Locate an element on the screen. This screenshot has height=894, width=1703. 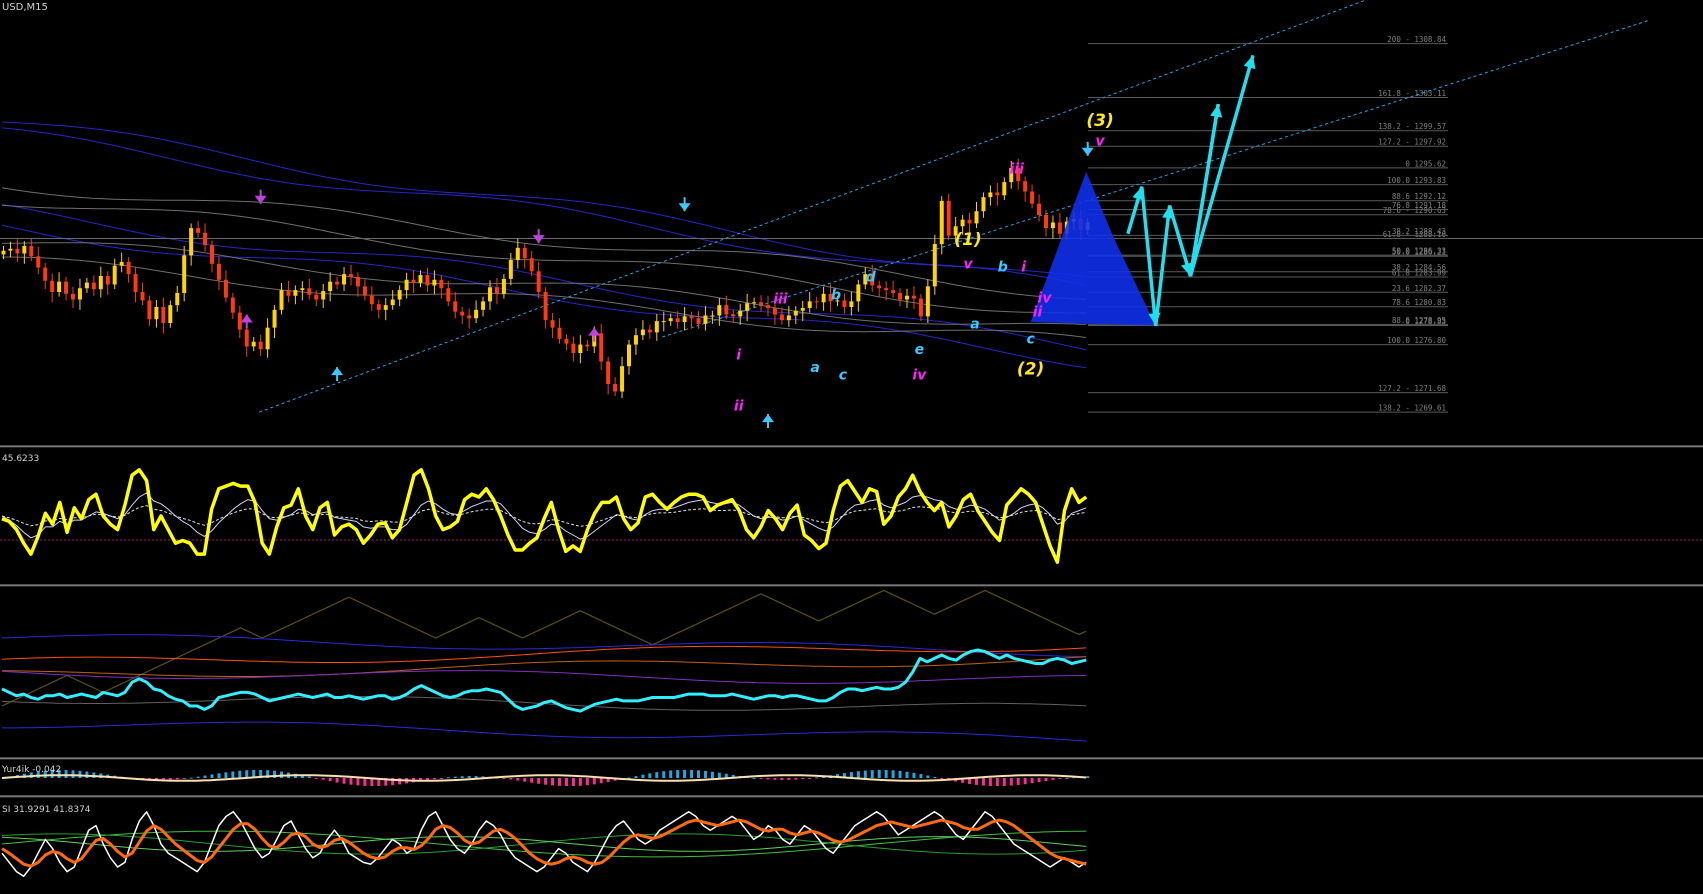
wave-label: v is located at coordinates (968, 265).